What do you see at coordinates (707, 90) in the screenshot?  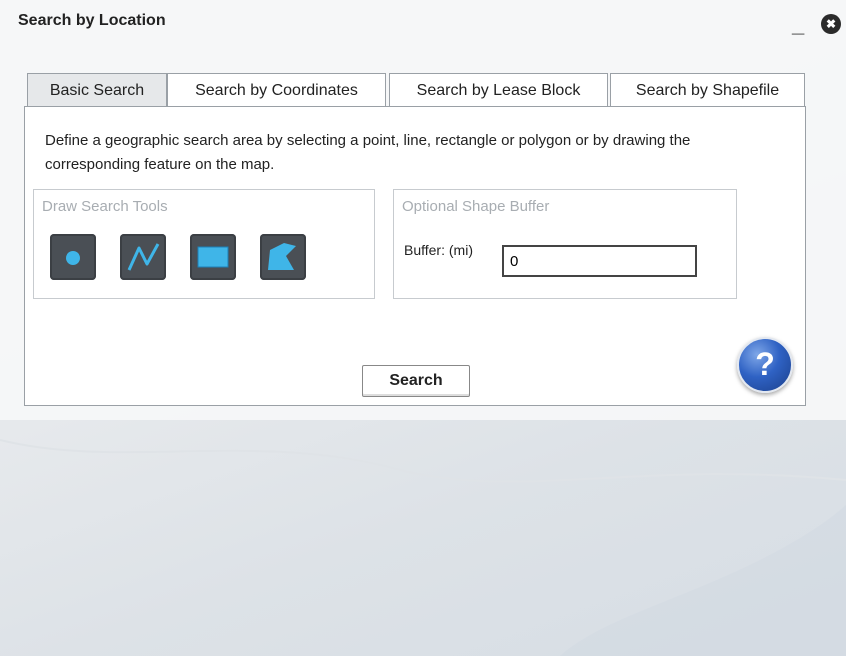 I see `tab-search-by-shapefile: Search by Shapefile` at bounding box center [707, 90].